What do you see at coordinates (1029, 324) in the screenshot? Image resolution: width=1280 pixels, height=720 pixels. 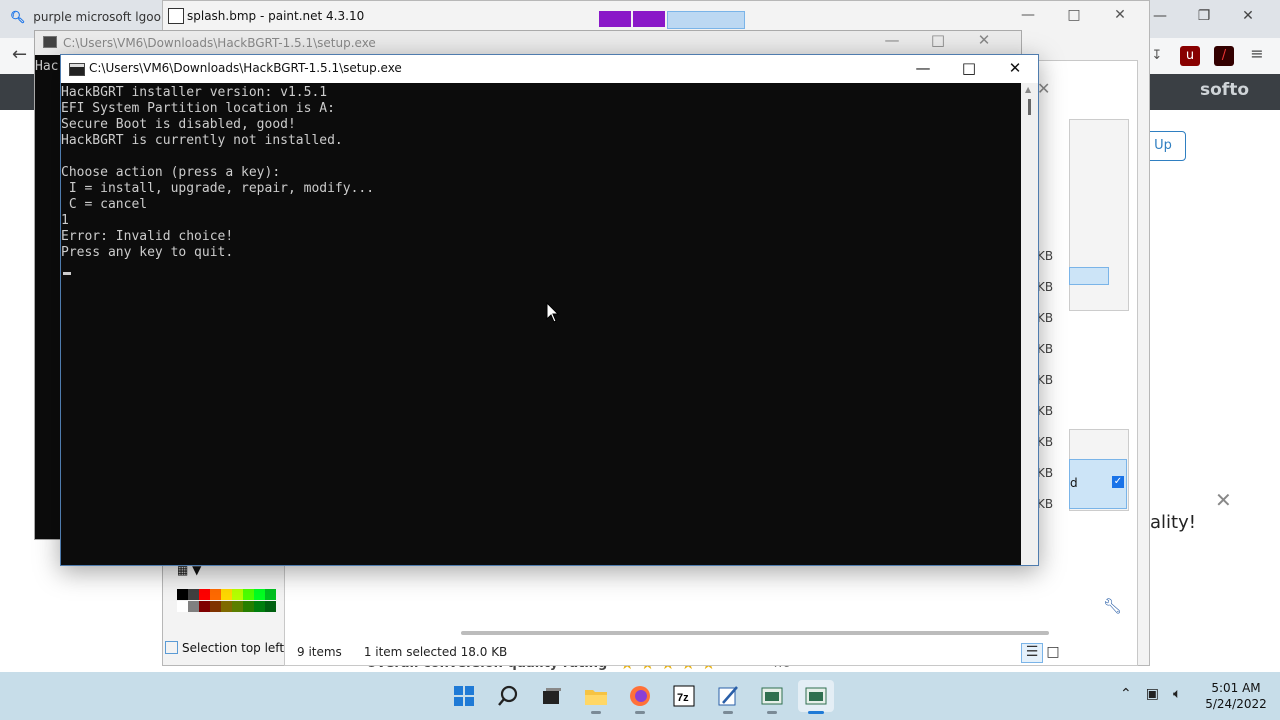 I see `console-scrollbar: ▲` at bounding box center [1029, 324].